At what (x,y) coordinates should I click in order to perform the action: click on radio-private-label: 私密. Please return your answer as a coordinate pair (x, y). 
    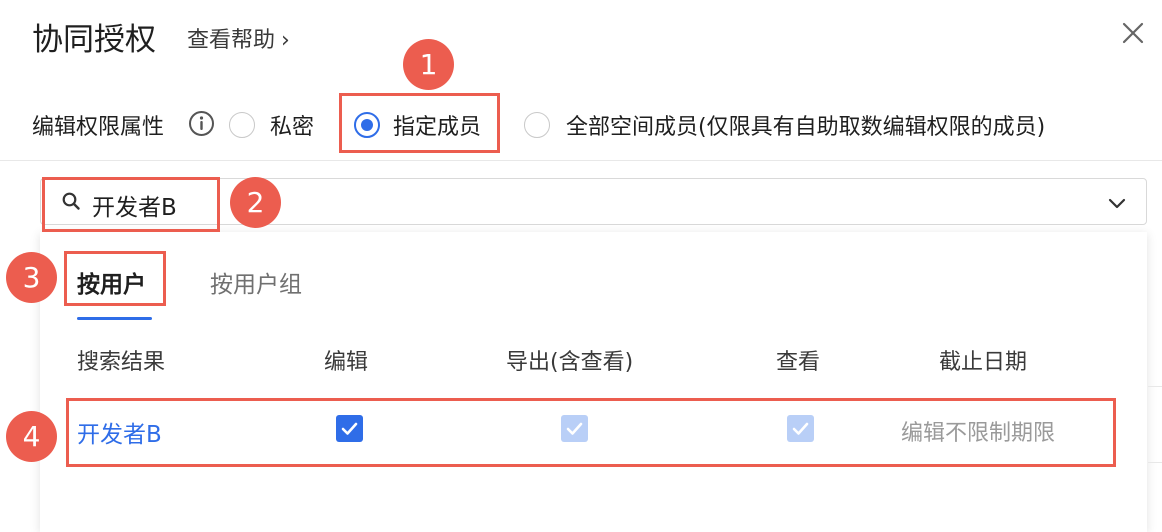
    Looking at the image, I should click on (292, 125).